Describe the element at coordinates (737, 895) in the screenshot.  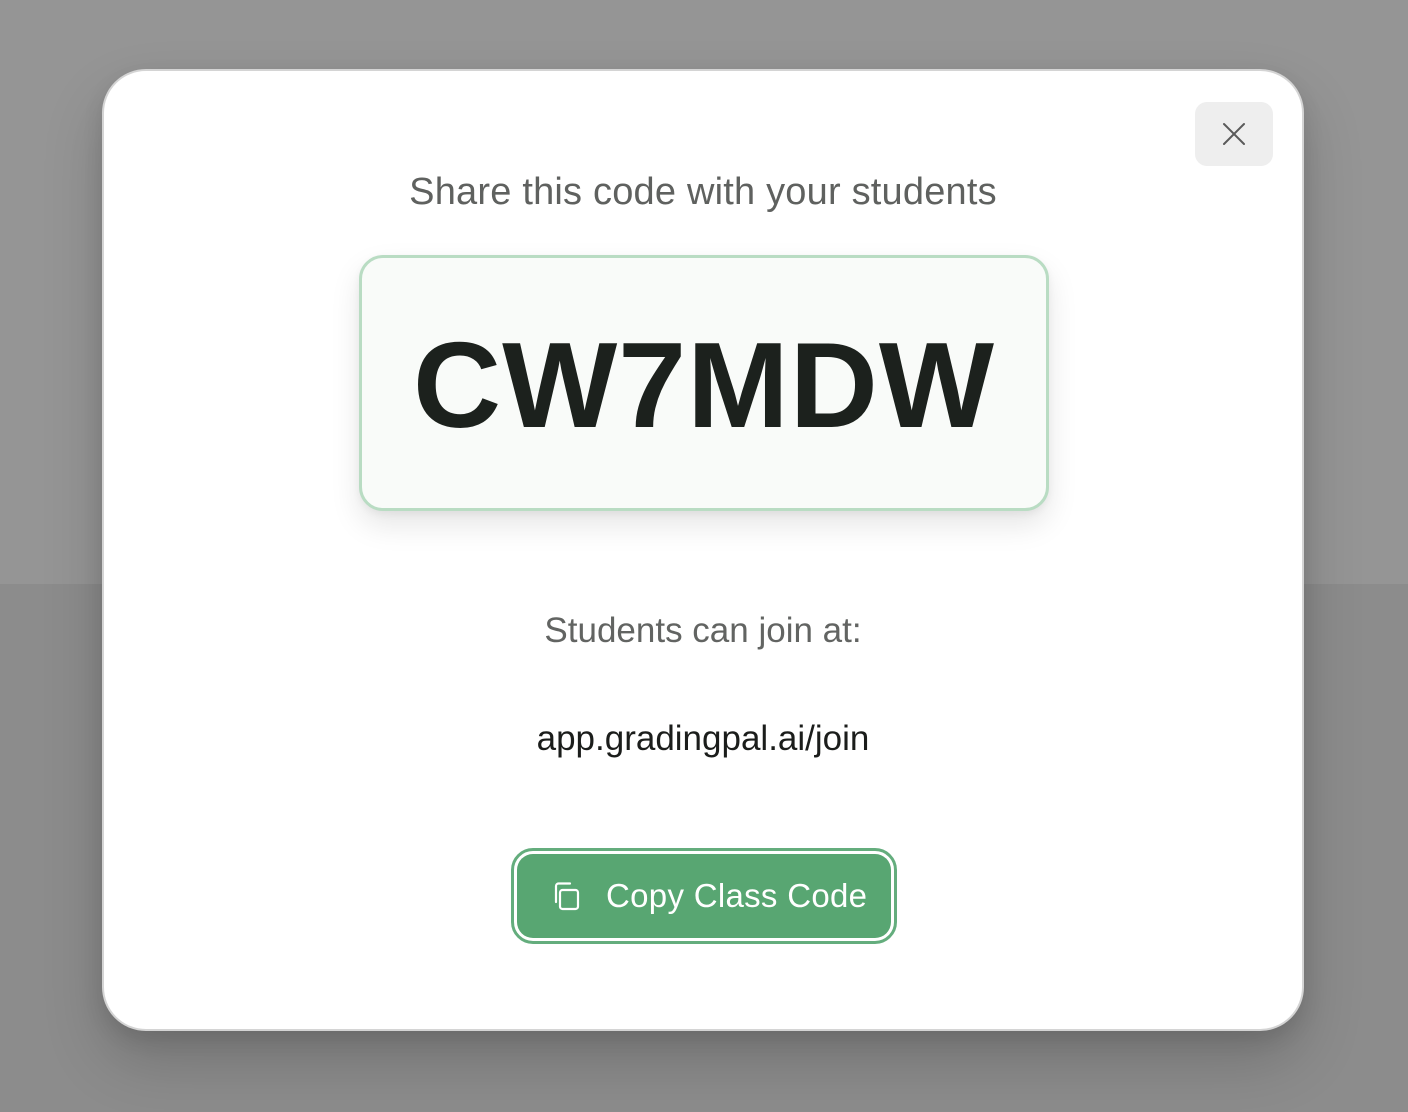
I see `copy-button-label: Copy Class Code` at that location.